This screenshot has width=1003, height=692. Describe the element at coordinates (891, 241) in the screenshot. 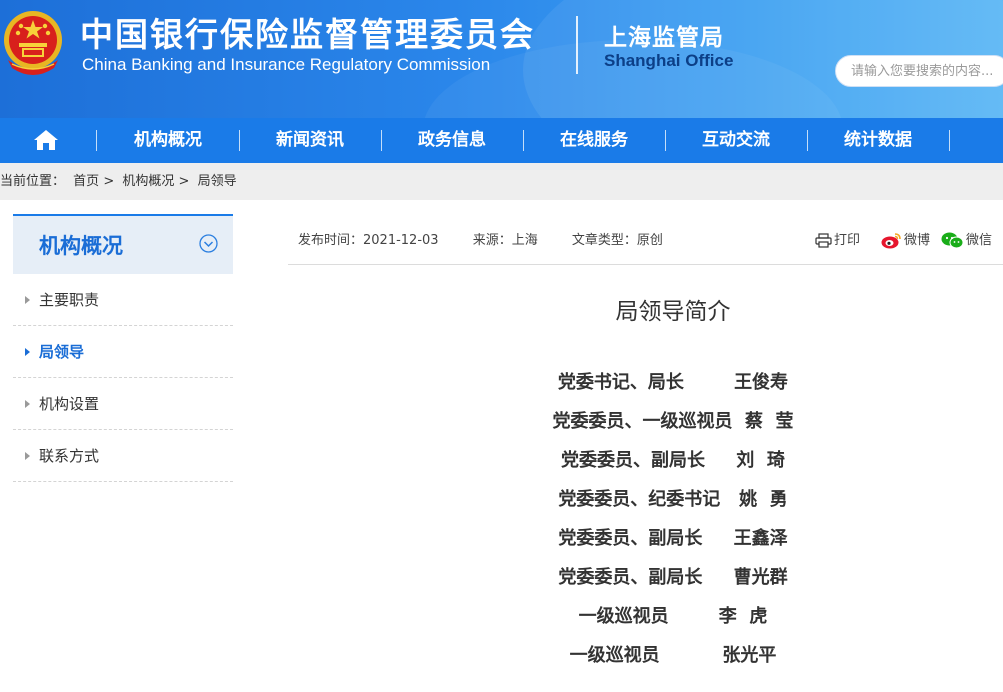

I see `weibo-icon` at that location.